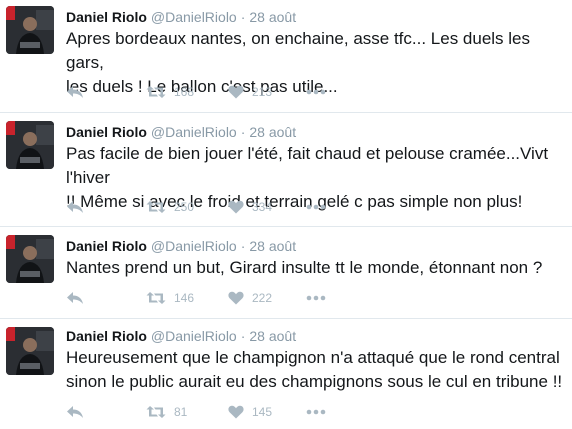  What do you see at coordinates (184, 298) in the screenshot?
I see `retweet-count: 146` at bounding box center [184, 298].